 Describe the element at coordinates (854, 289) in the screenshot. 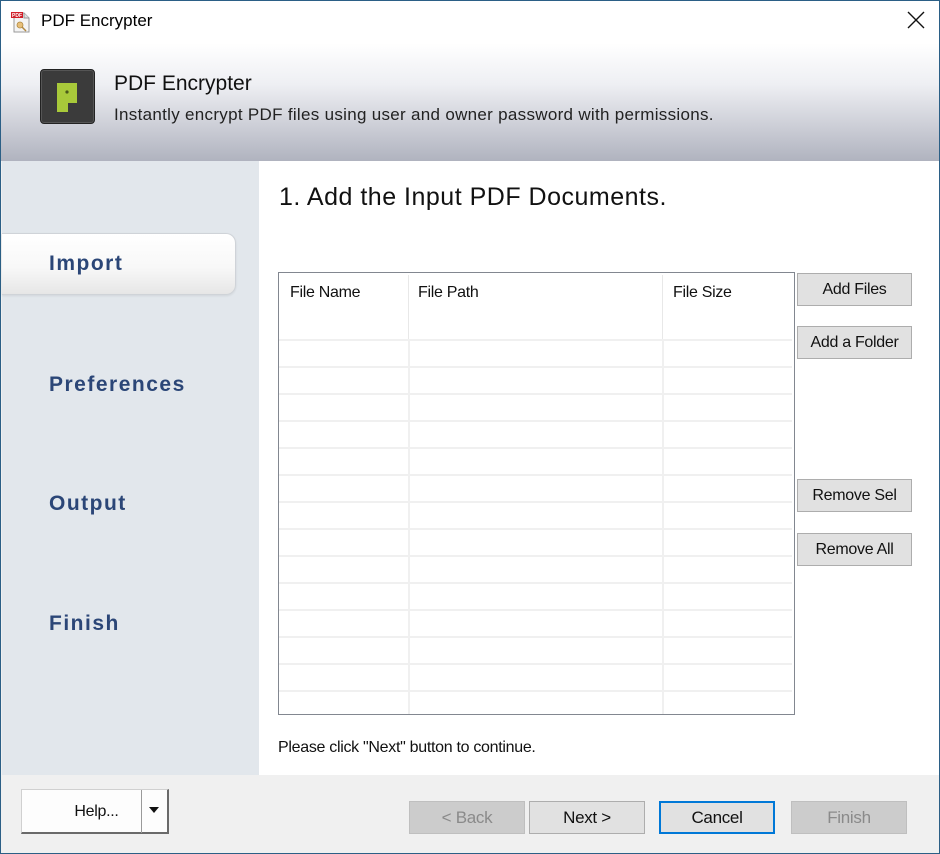

I see `add-files-button: Add Files` at that location.